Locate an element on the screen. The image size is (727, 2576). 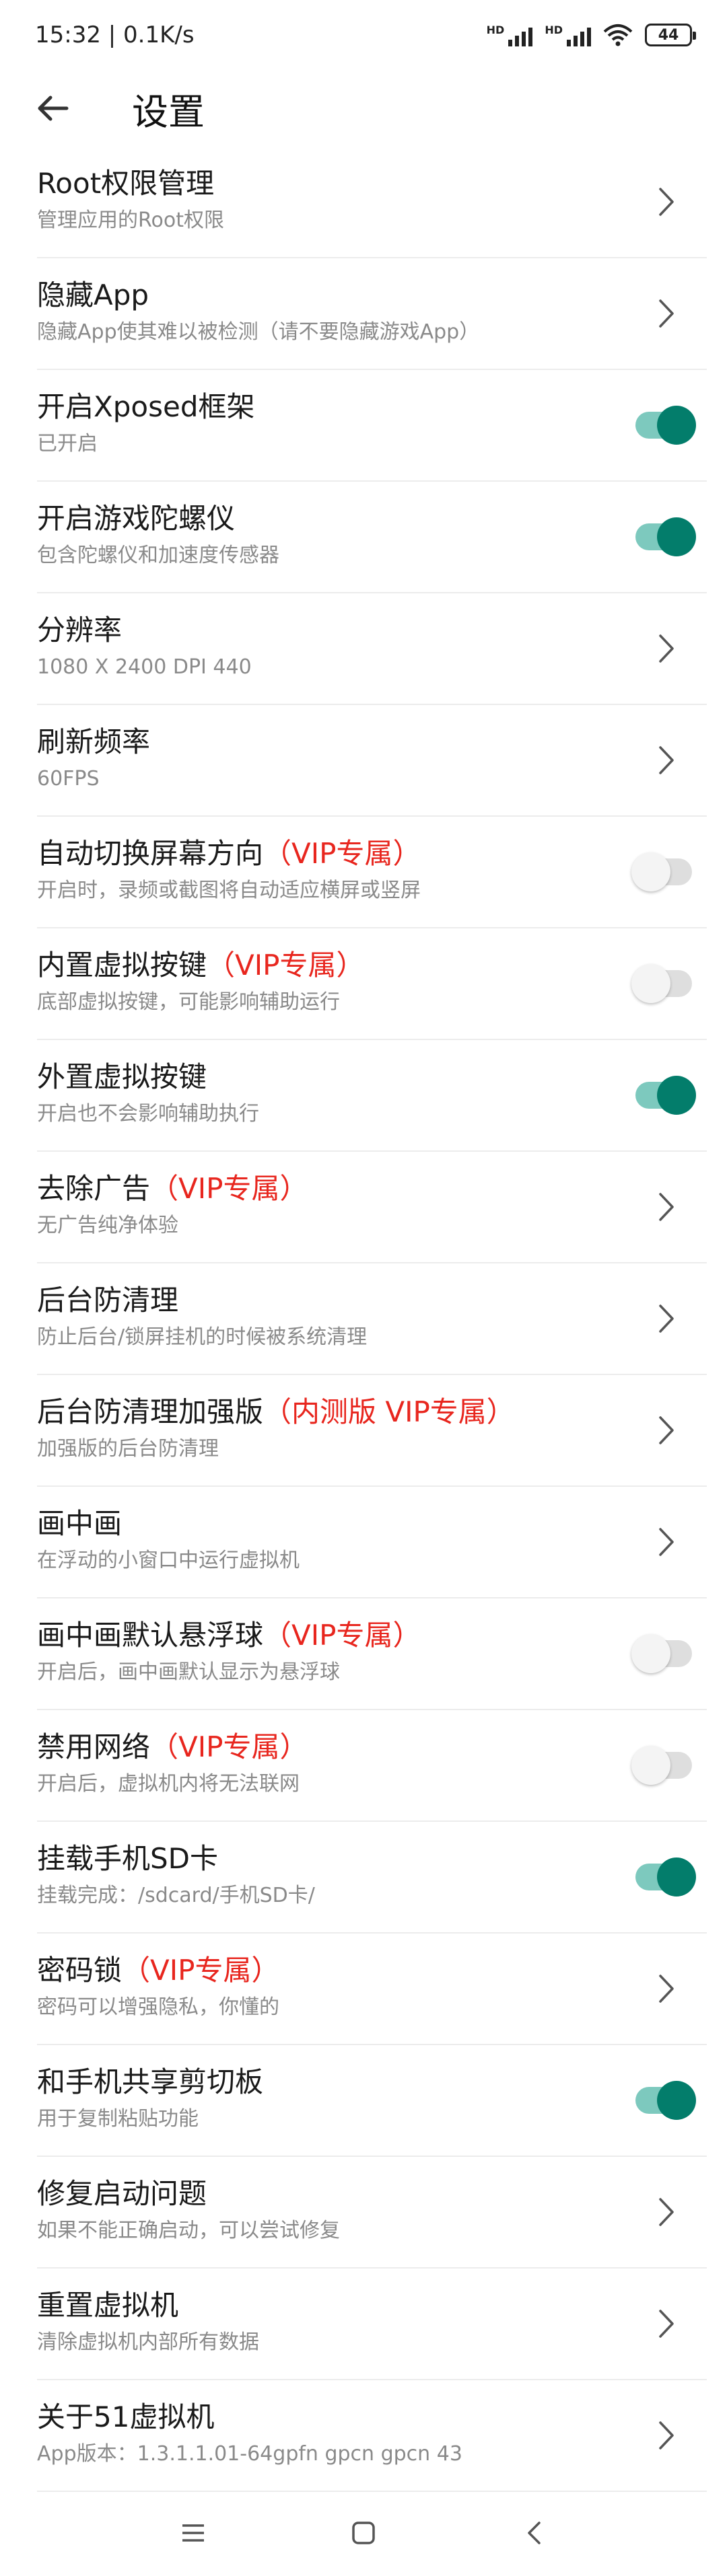
settings-row-text: 去除广告（VIP专属） 无广告纯净体验 is located at coordinates (325, 1205).